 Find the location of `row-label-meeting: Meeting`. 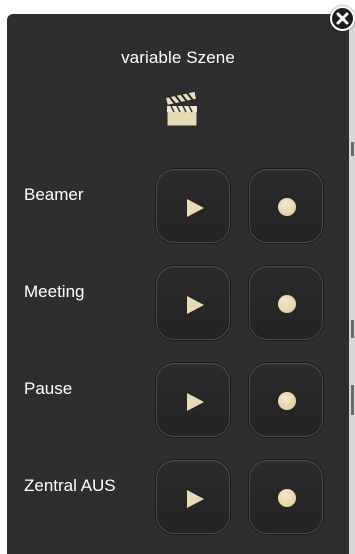

row-label-meeting: Meeting is located at coordinates (54, 291).